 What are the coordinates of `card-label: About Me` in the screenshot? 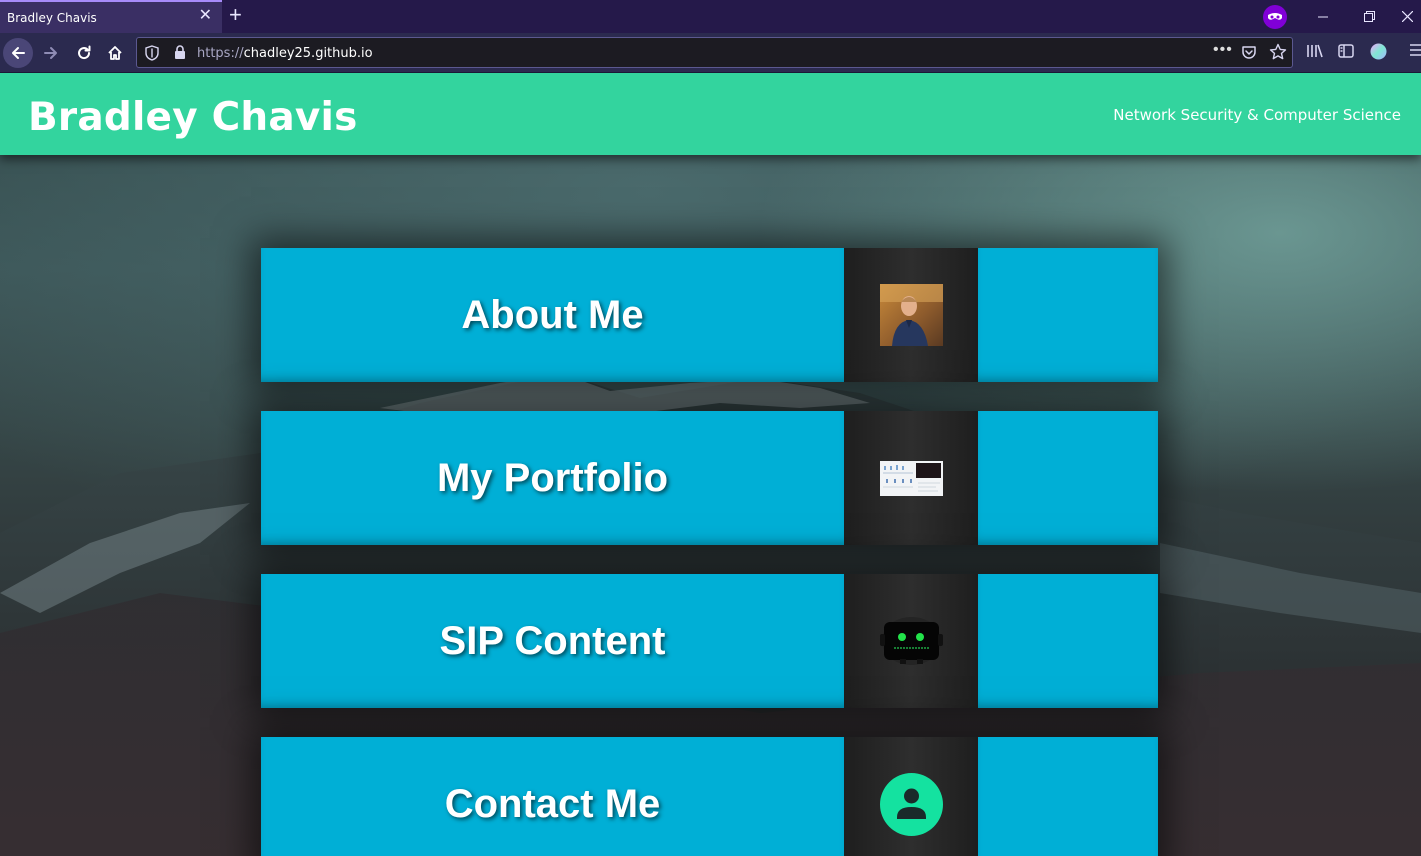 It's located at (552, 314).